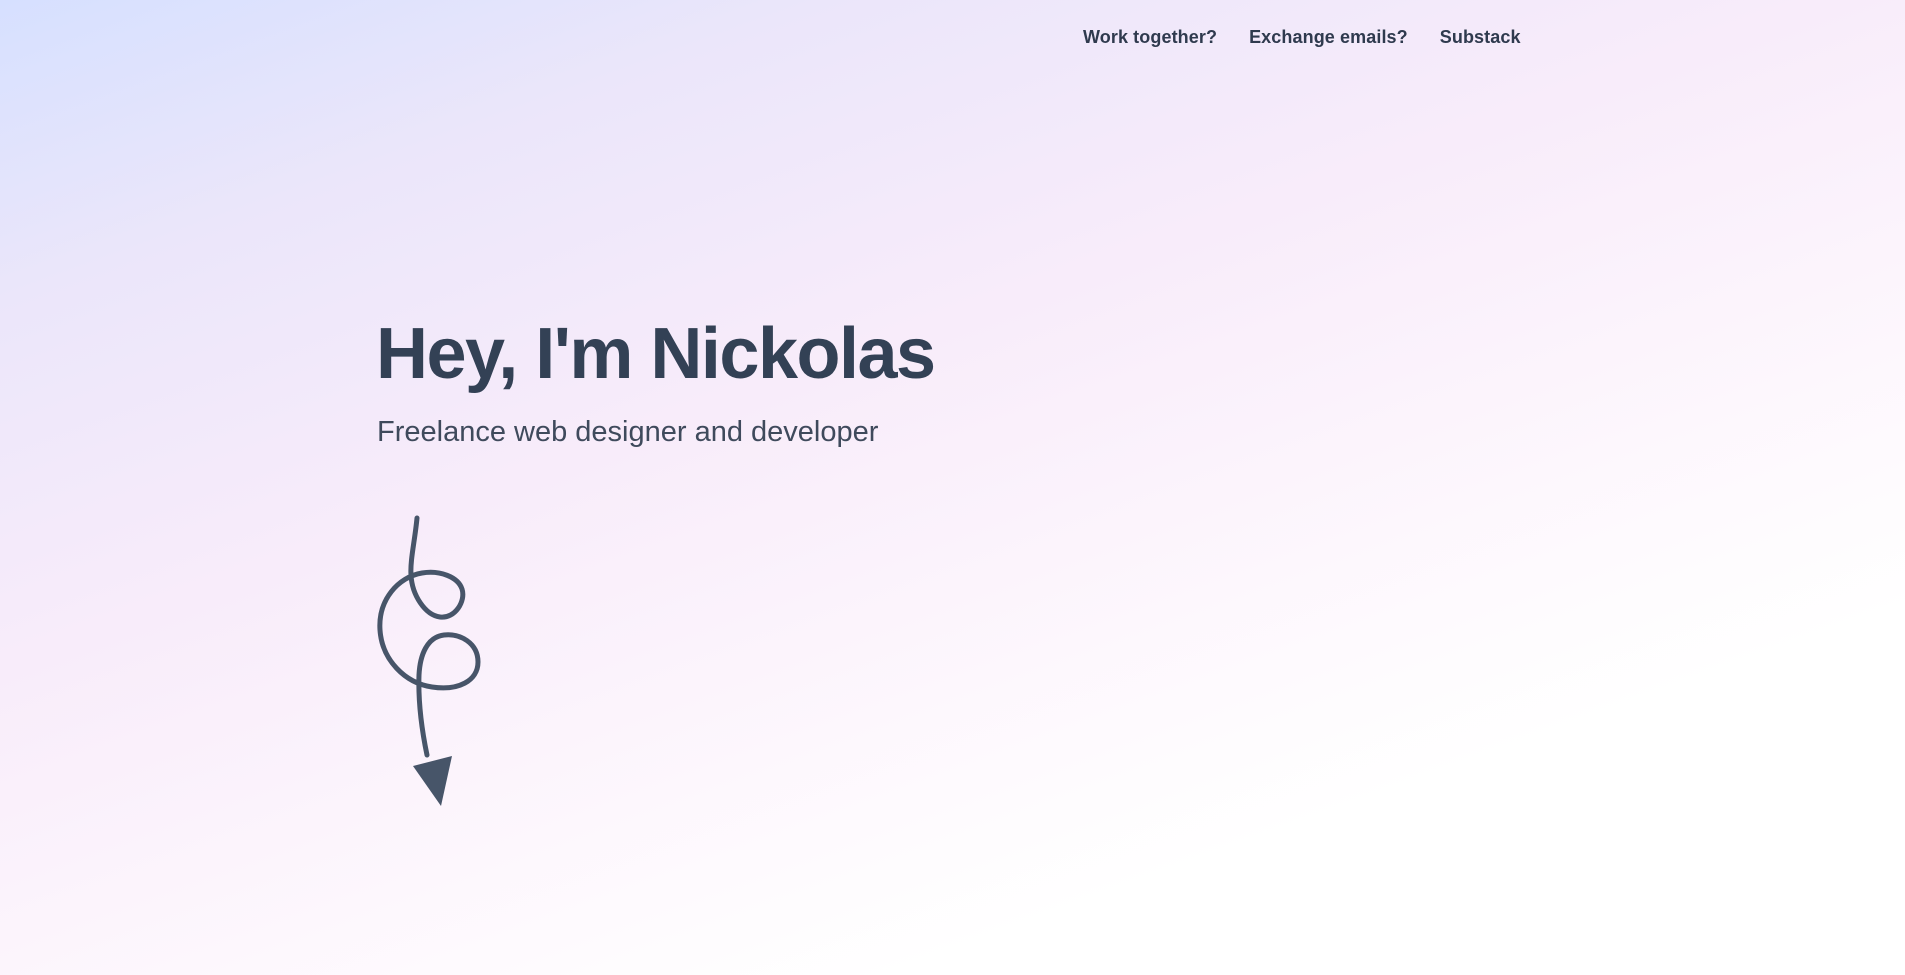 The height and width of the screenshot is (975, 1905). I want to click on nav-link-work-together: Work together?, so click(1150, 37).